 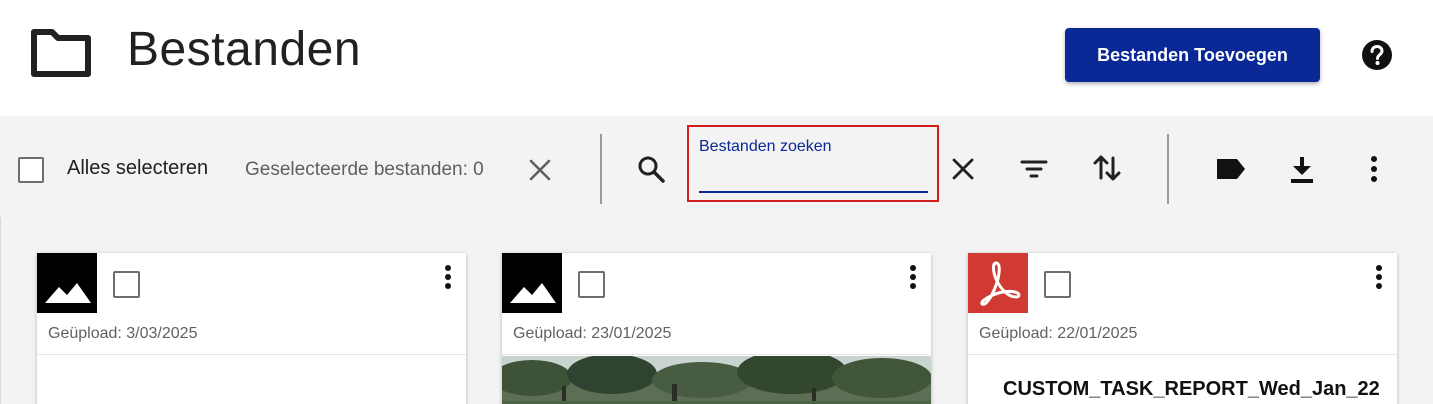 I want to click on page-title: Bestanden, so click(x=244, y=49).